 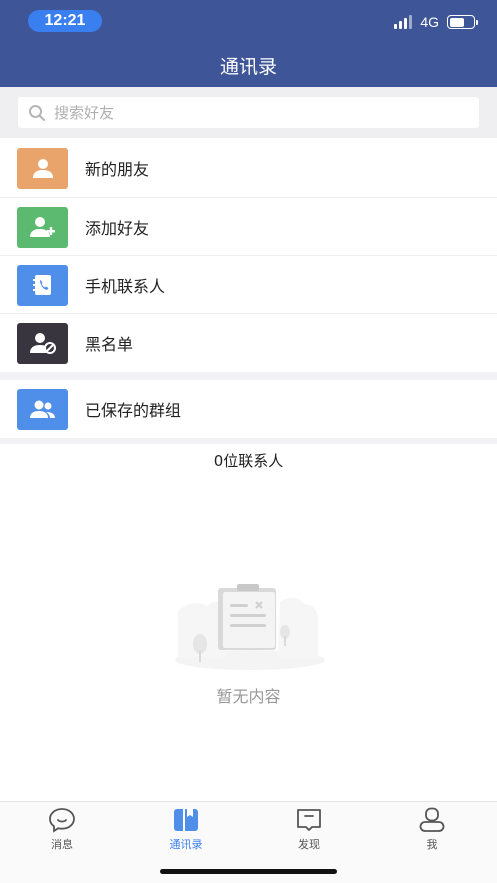 I want to click on profile-icon, so click(x=432, y=819).